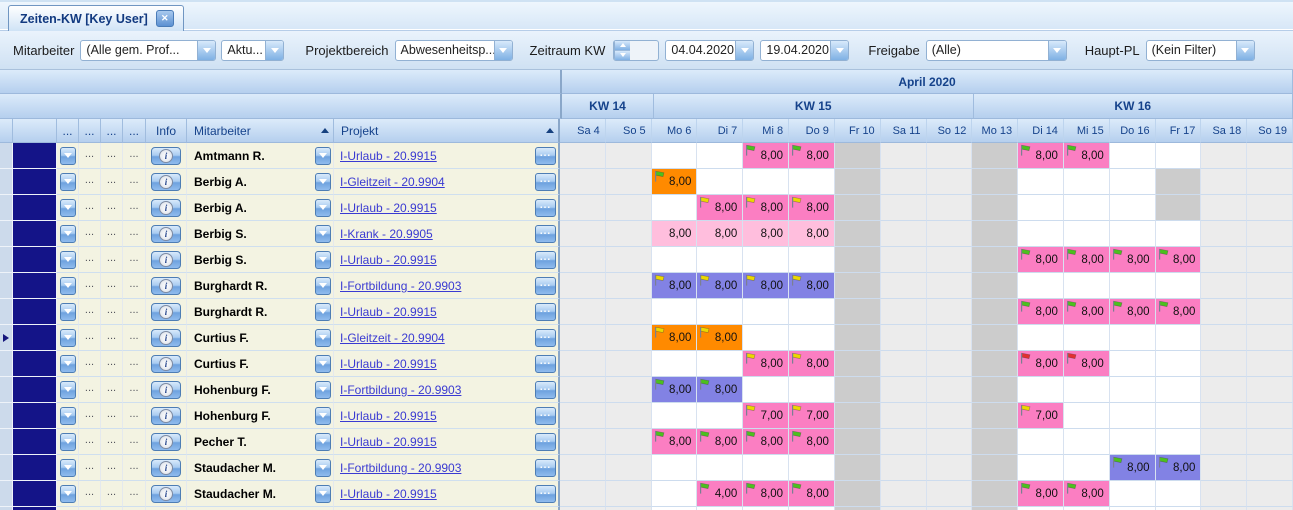  Describe the element at coordinates (1086, 131) in the screenshot. I see `day-header-mi15: Mi 15` at that location.